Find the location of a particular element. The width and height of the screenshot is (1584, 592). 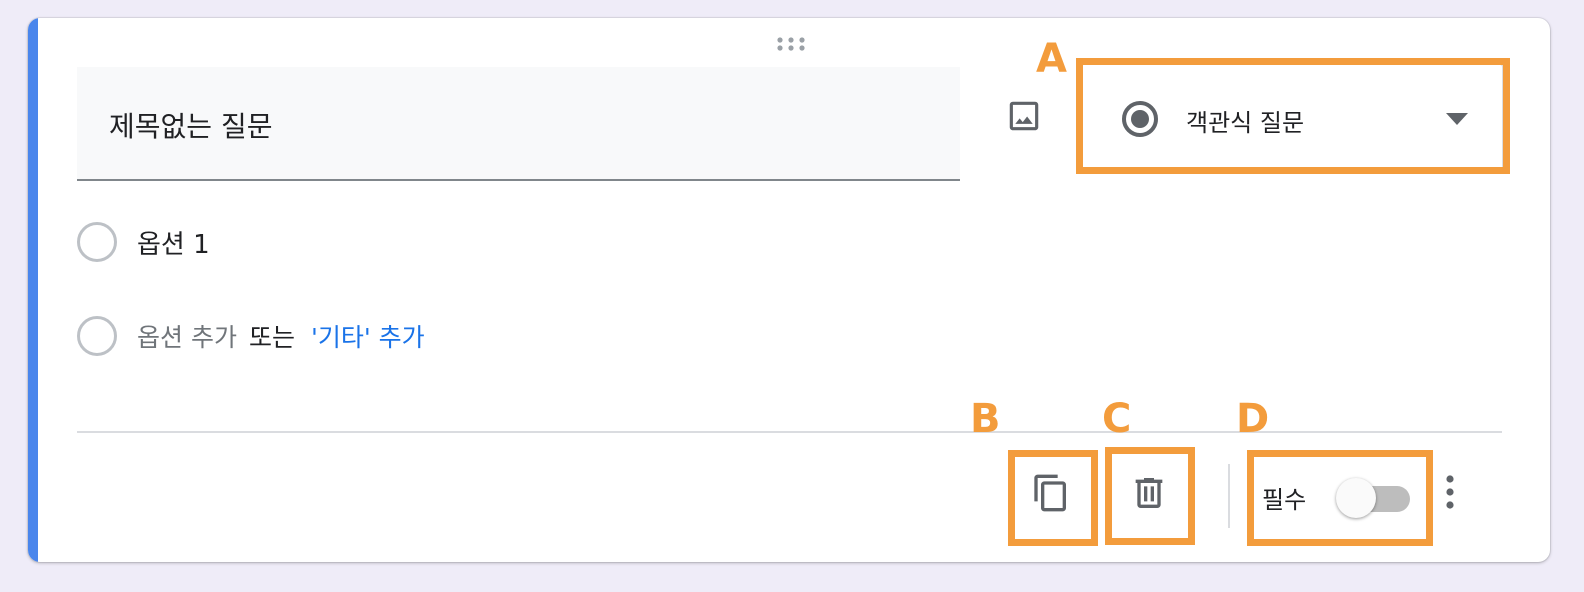

option-label: 옵션 1 is located at coordinates (173, 242).